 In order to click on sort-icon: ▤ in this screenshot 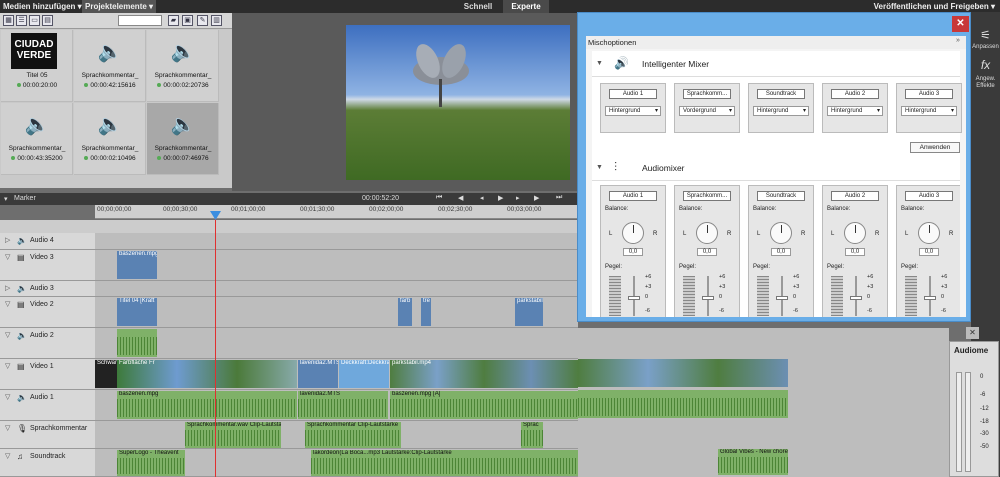, I will do `click(47, 20)`.